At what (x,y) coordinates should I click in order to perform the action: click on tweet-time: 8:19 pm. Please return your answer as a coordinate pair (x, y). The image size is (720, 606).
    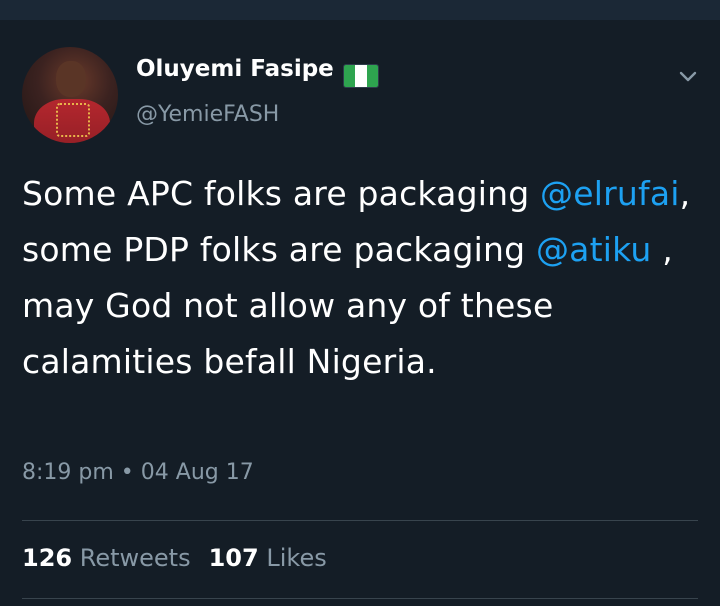
    Looking at the image, I should click on (68, 472).